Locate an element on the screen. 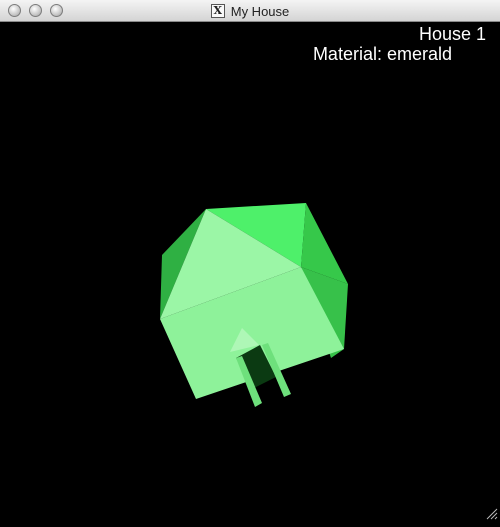 This screenshot has width=500, height=527. x11-icon: X is located at coordinates (217, 11).